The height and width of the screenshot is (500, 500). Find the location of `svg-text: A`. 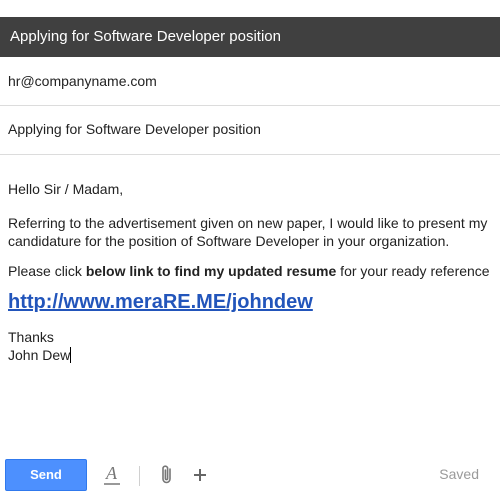

svg-text: A is located at coordinates (111, 473).